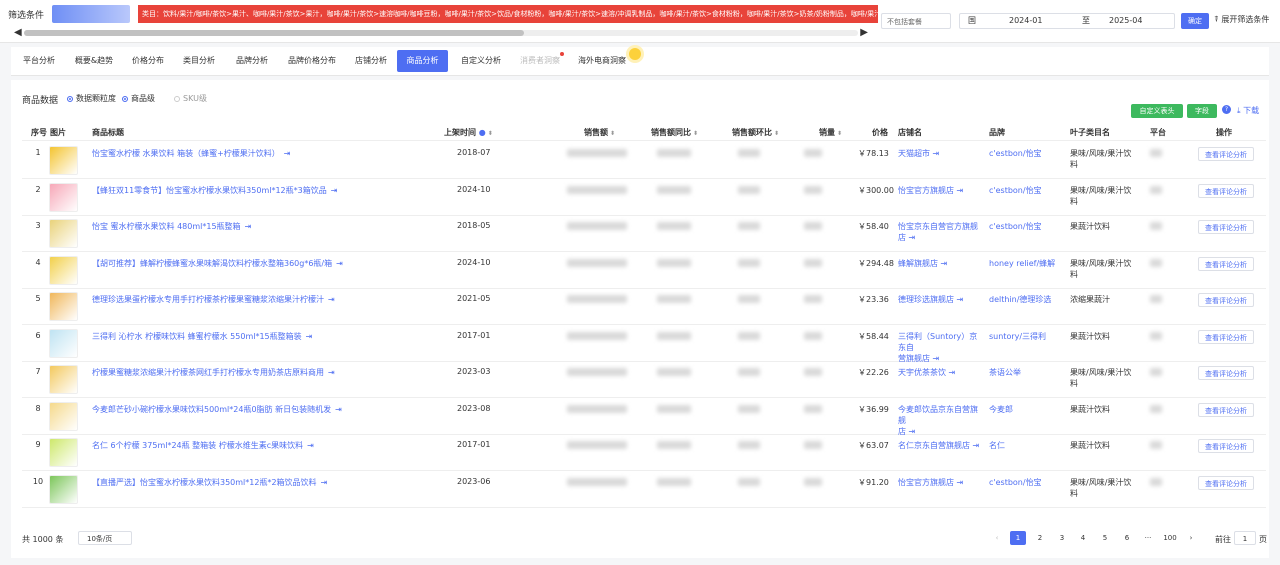  Describe the element at coordinates (312, 61) in the screenshot. I see `tab-brand-price: 品牌价格分布` at that location.